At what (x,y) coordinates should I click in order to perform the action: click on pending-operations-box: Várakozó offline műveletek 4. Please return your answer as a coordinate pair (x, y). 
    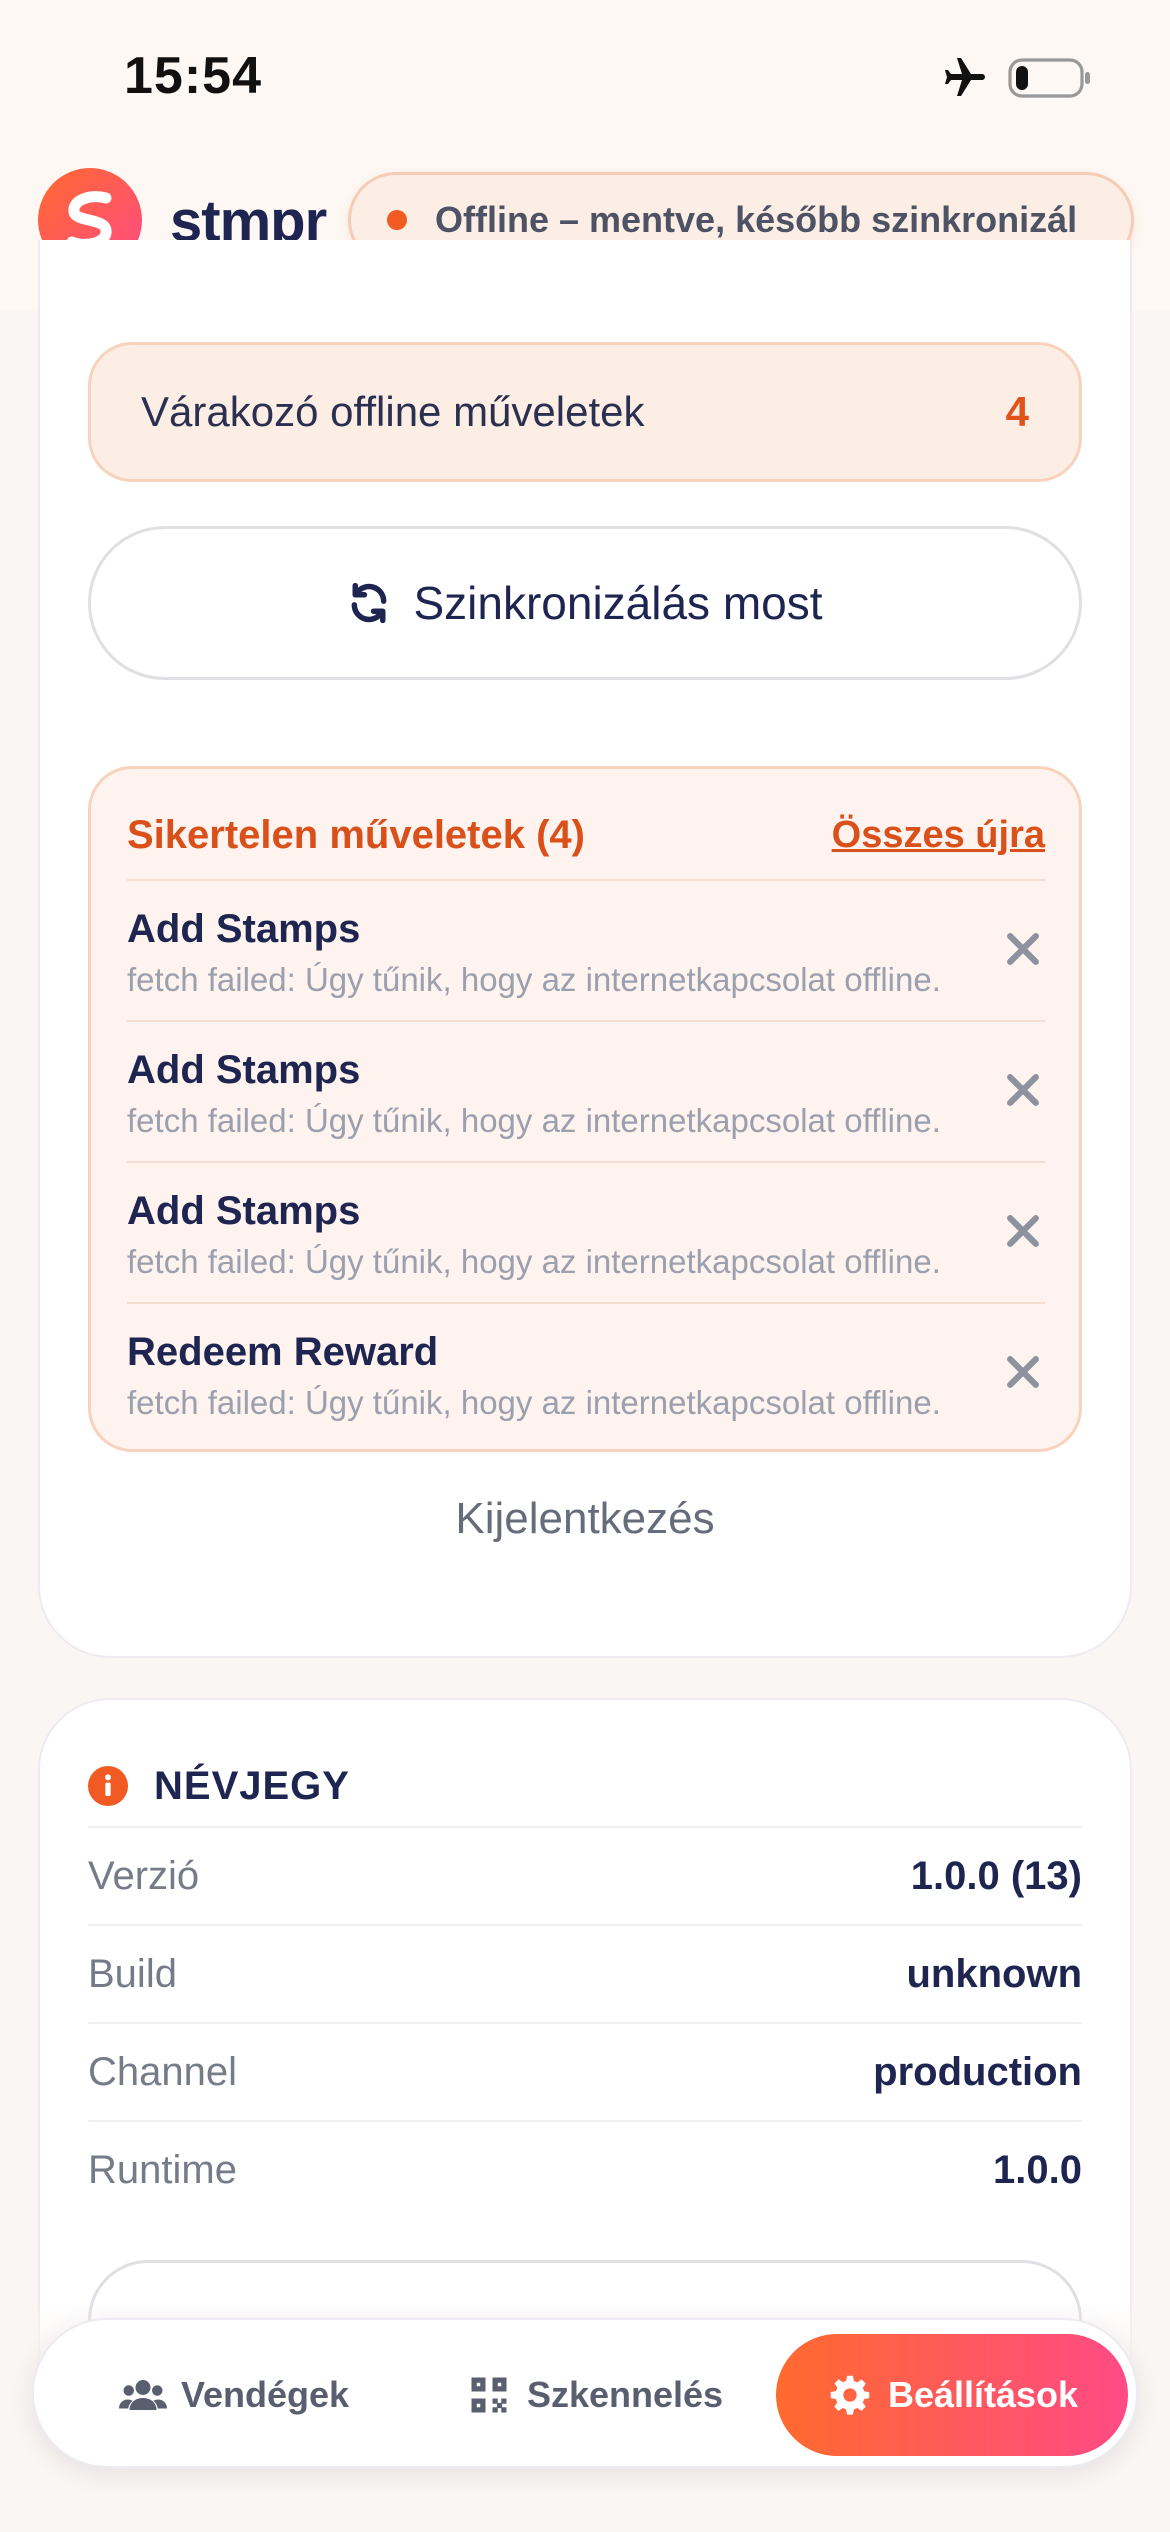
    Looking at the image, I should click on (585, 412).